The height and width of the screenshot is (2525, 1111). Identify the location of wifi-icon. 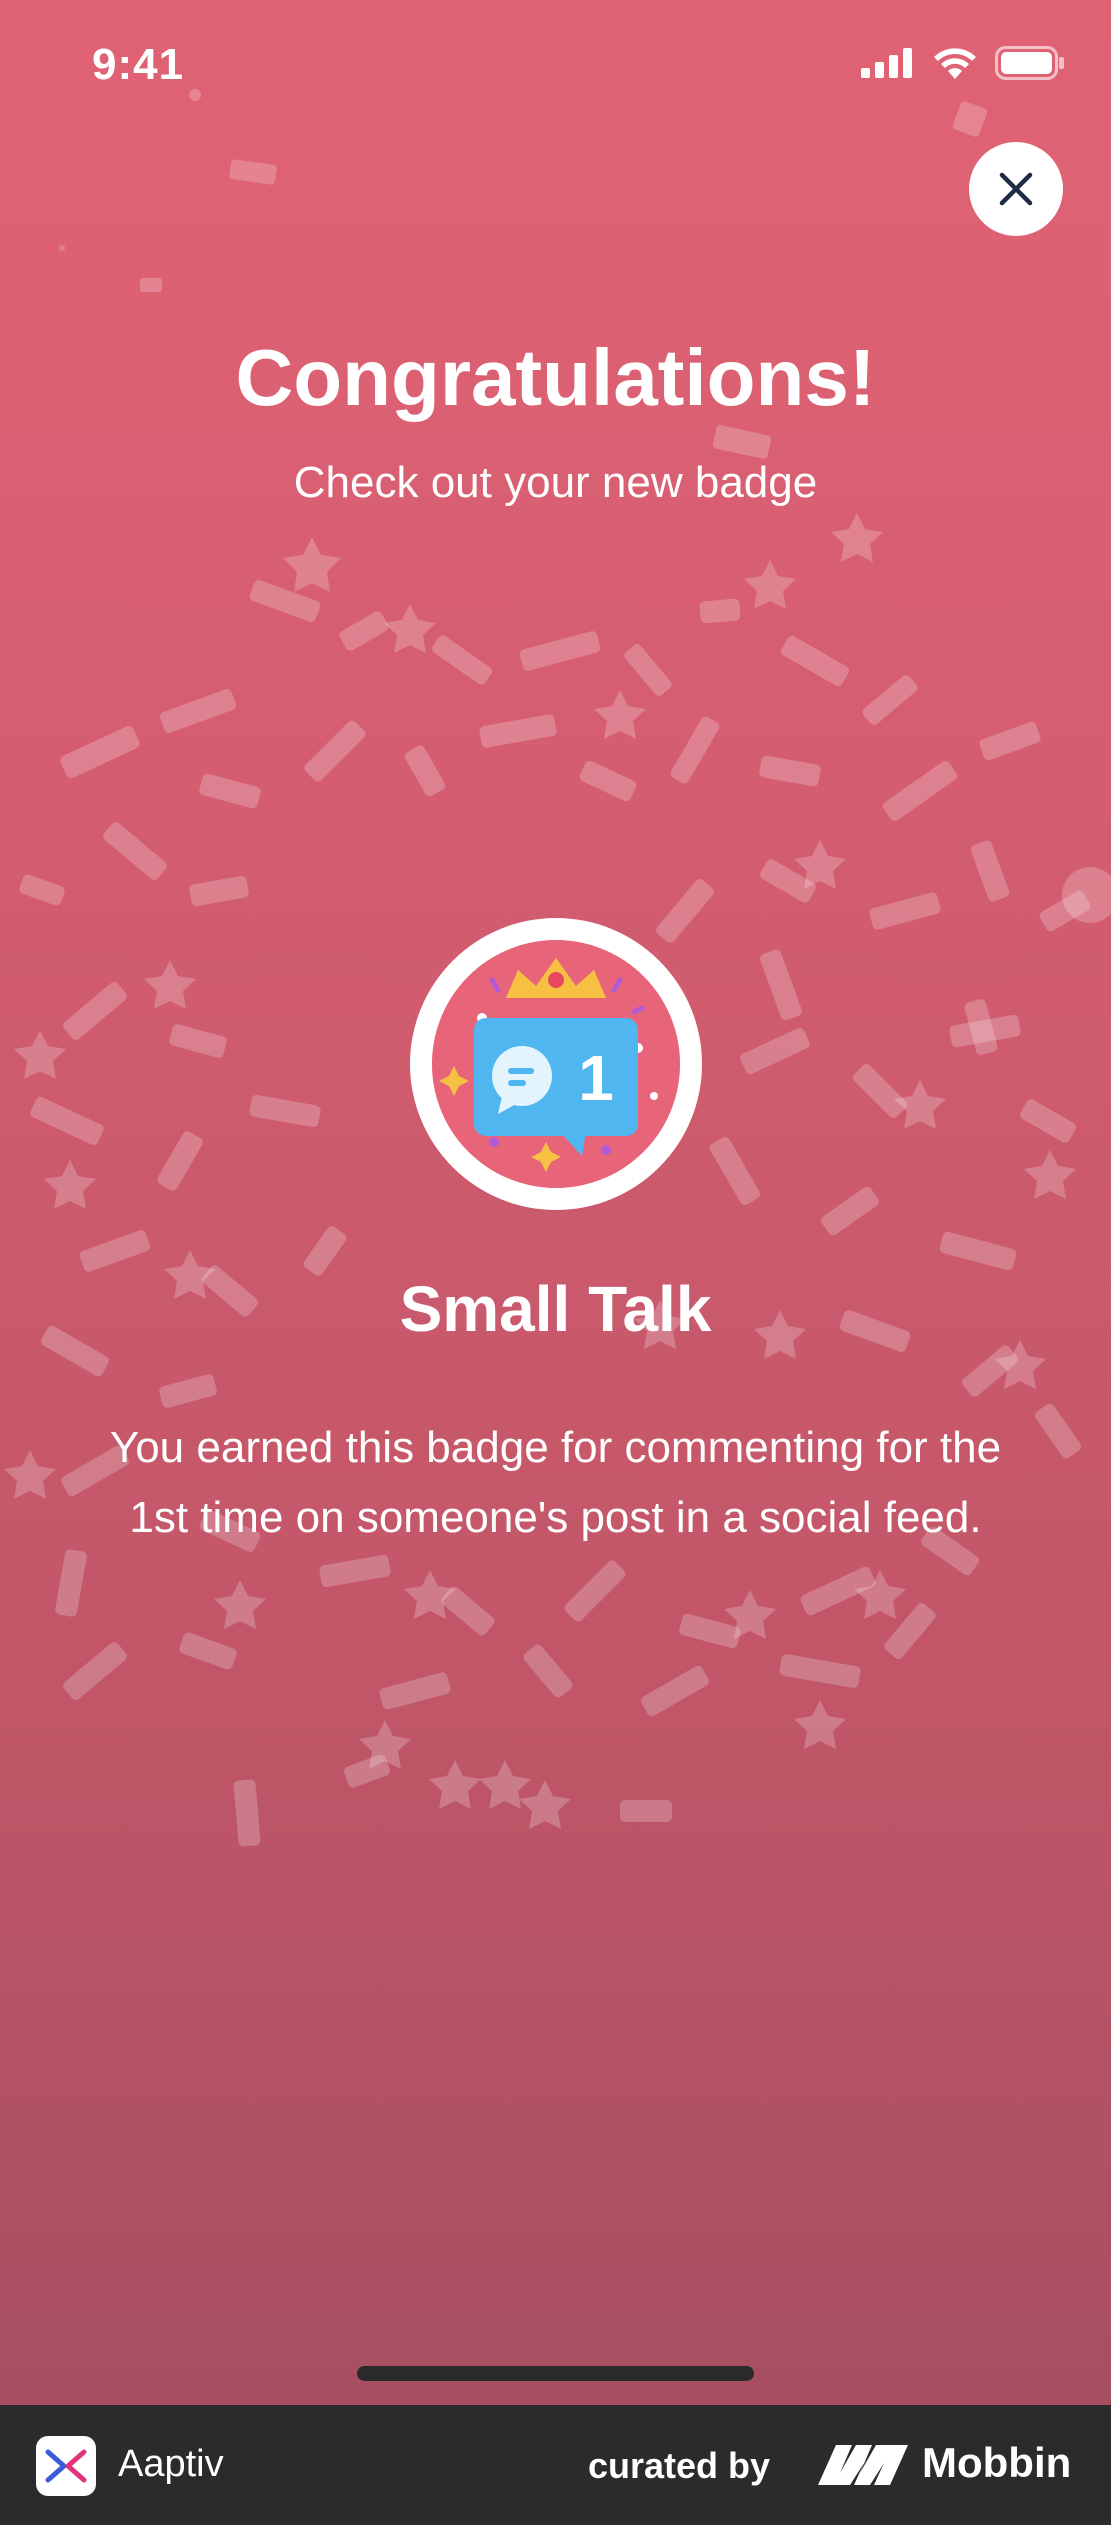
(955, 63).